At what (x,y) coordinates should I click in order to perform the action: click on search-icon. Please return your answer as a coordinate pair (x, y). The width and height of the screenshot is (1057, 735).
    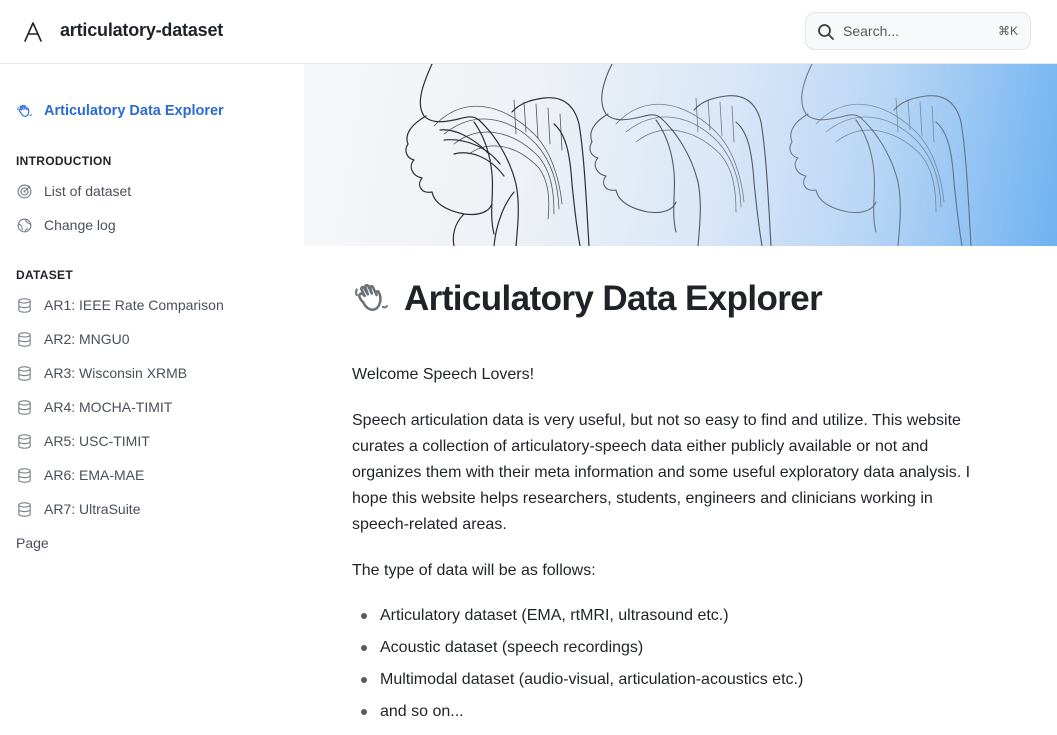
    Looking at the image, I should click on (826, 32).